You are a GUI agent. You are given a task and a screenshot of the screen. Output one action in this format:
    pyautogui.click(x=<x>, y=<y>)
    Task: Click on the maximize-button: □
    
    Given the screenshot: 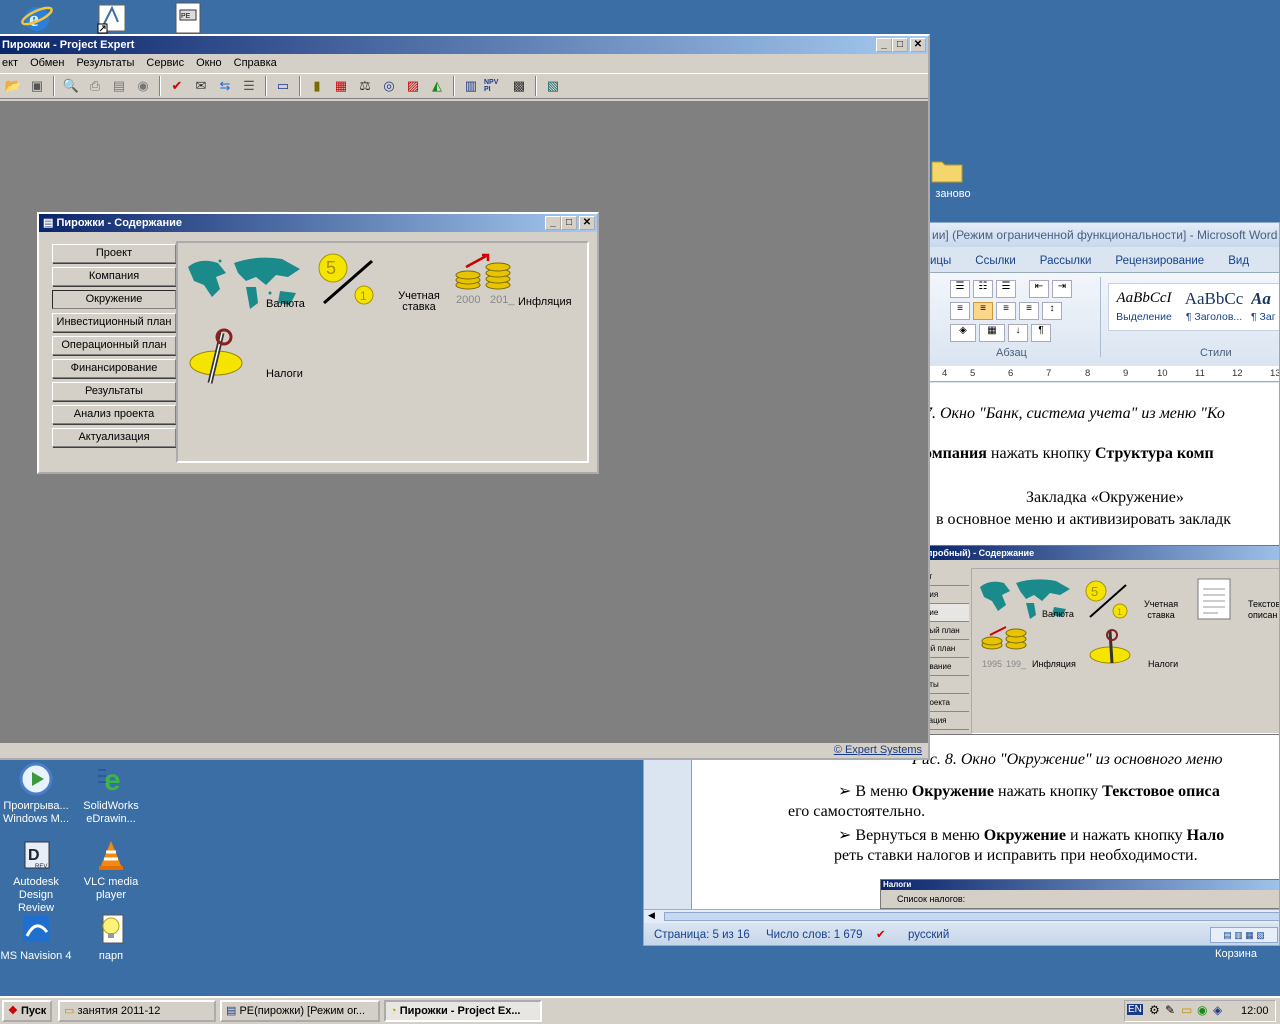 What is the action you would take?
    pyautogui.click(x=900, y=45)
    